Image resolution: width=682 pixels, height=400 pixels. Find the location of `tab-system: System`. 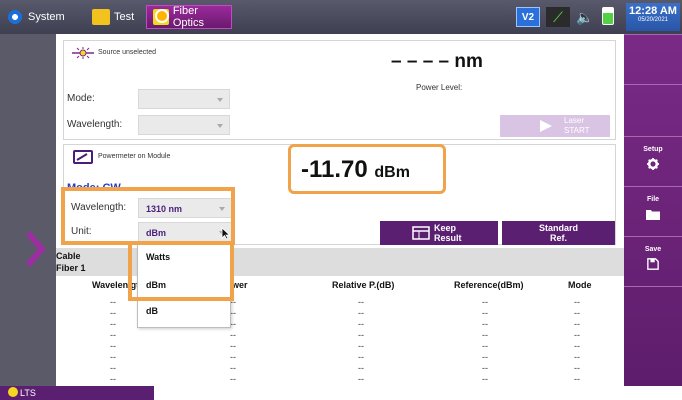

tab-system: System is located at coordinates (35, 17).